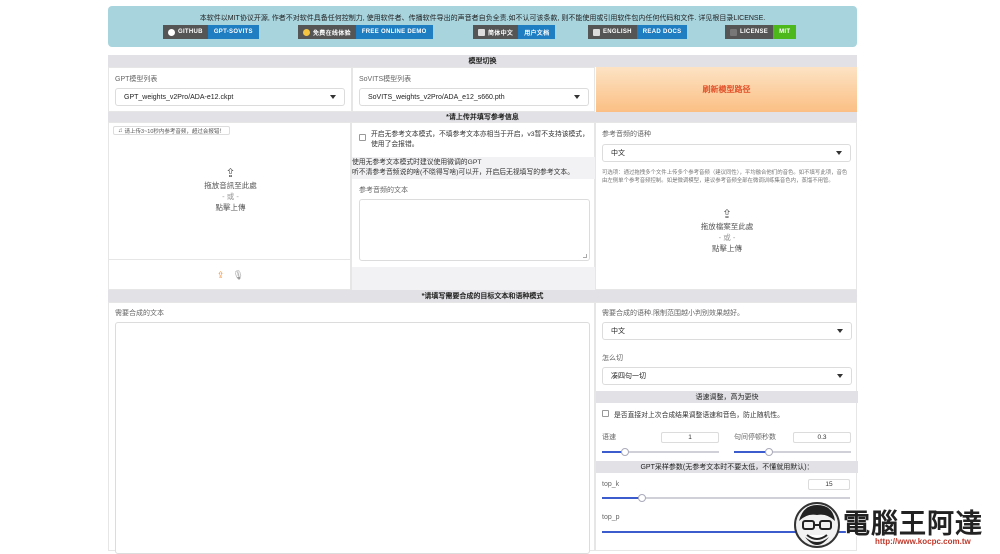  I want to click on refresh-model-button: 刷新模型路径, so click(726, 89).